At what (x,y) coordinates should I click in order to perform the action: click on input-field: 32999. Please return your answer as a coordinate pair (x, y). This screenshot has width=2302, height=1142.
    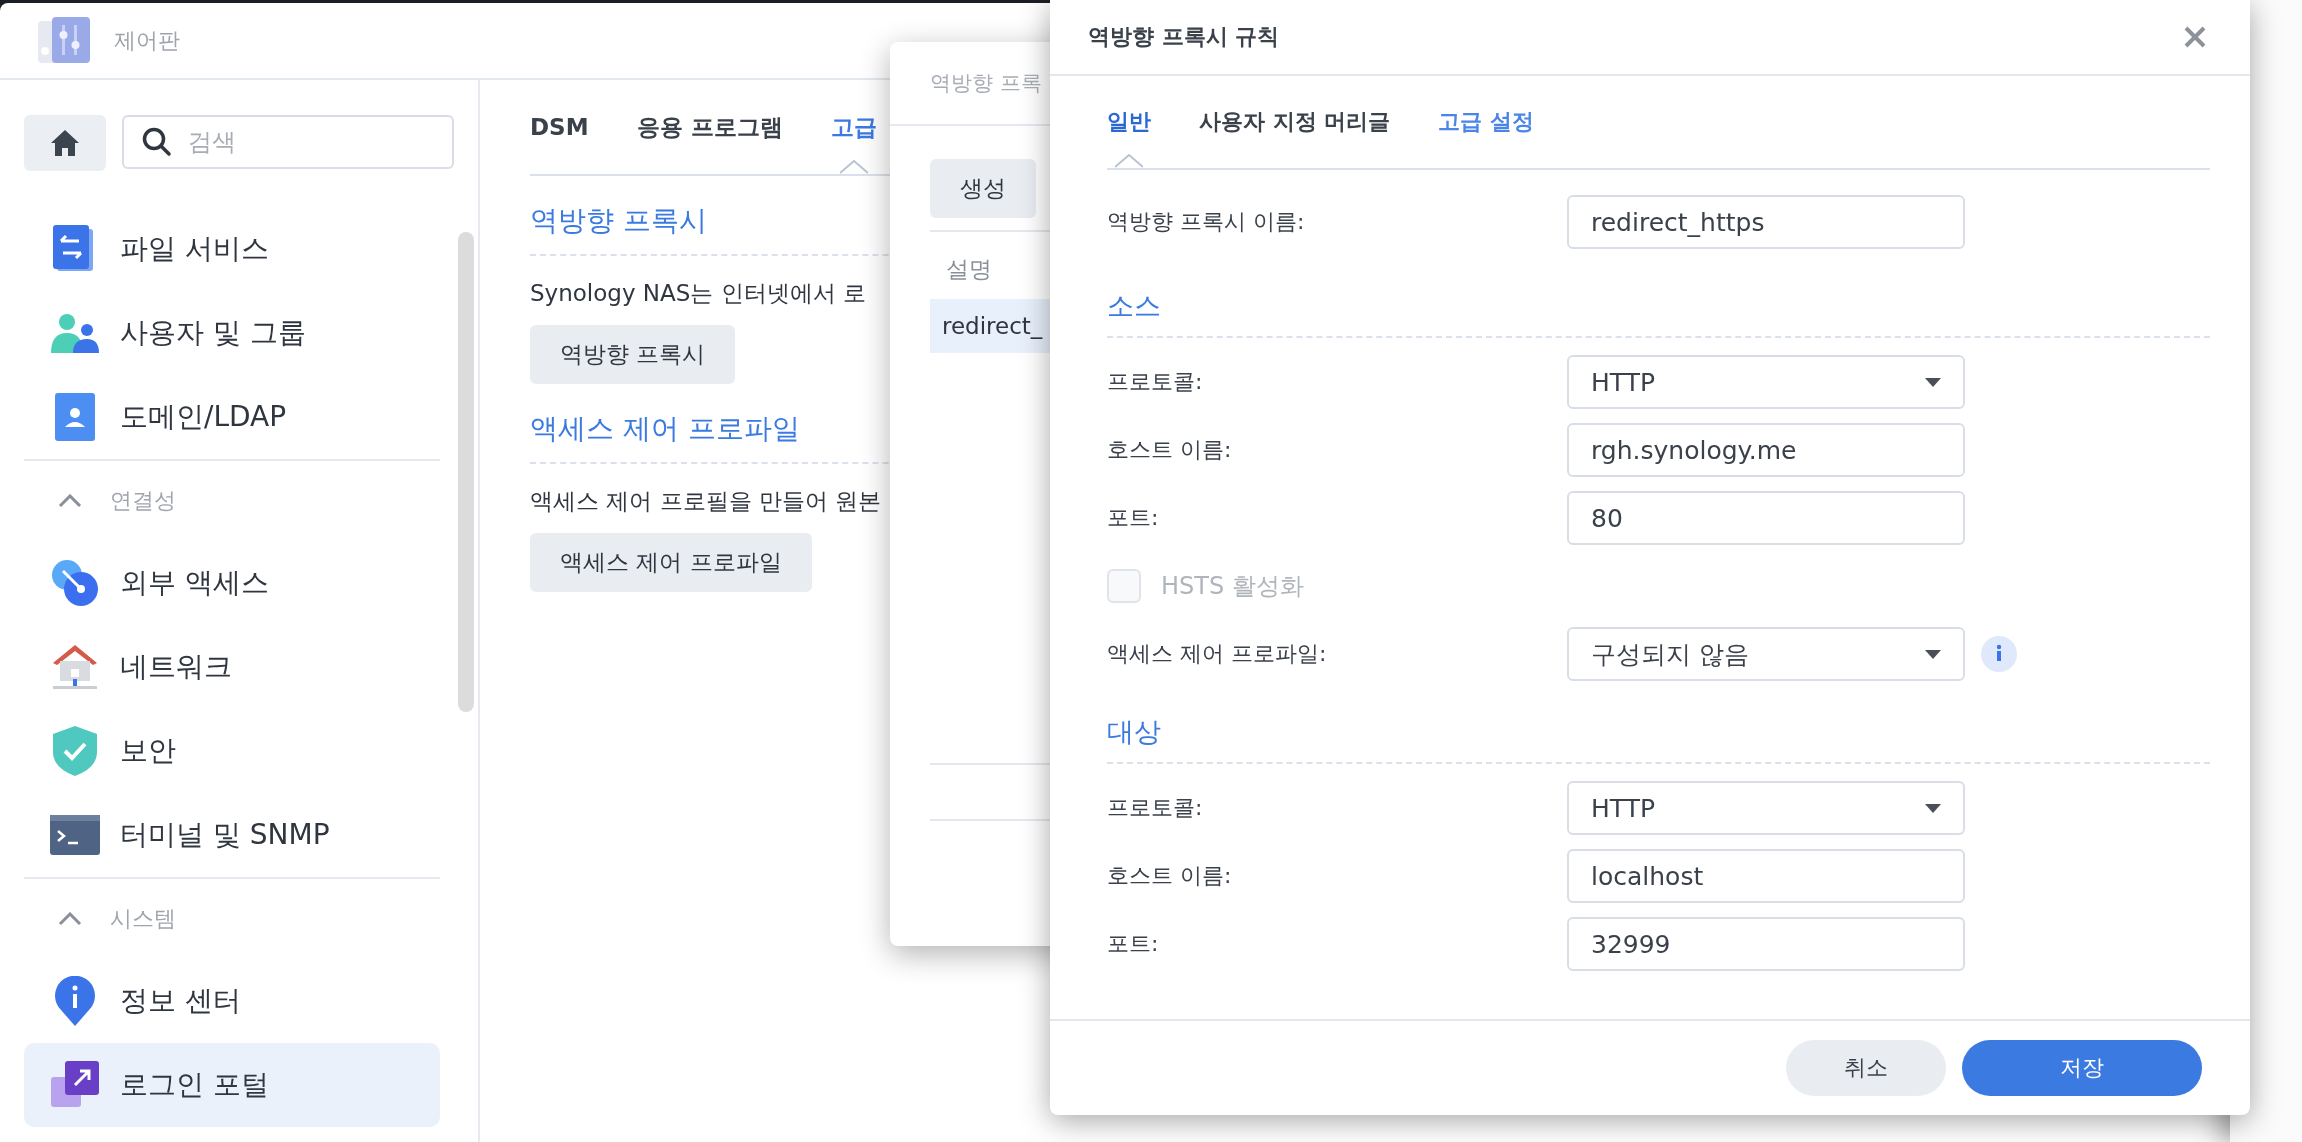
    Looking at the image, I should click on (1766, 944).